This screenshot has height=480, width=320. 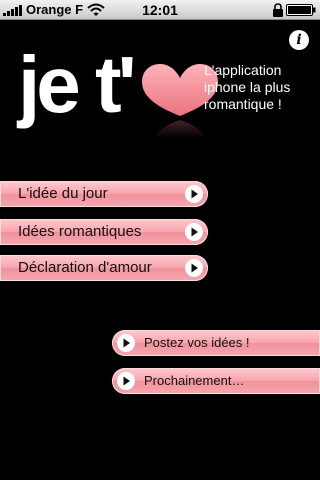 I want to click on info-icon: i, so click(x=299, y=40).